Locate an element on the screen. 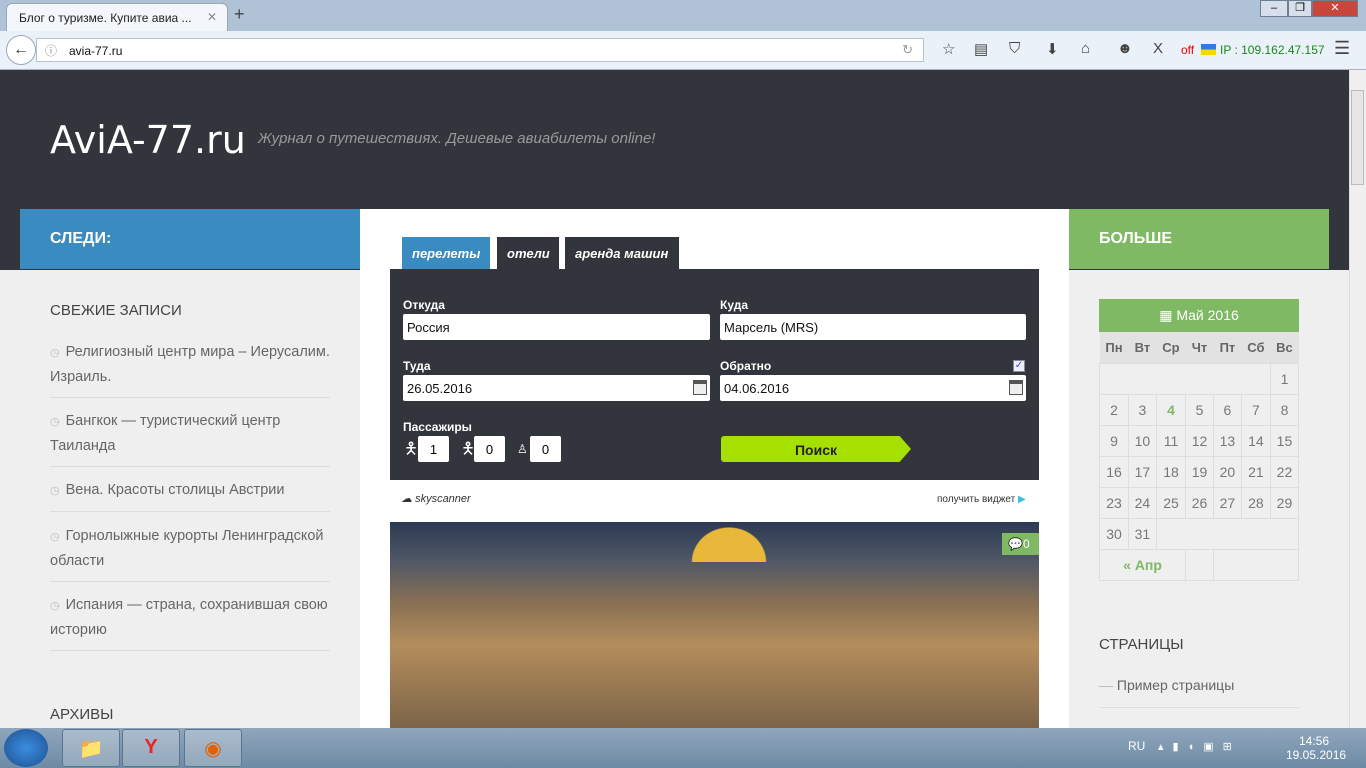 Image resolution: width=1366 pixels, height=768 pixels. calendar-day: 8 is located at coordinates (1284, 409).